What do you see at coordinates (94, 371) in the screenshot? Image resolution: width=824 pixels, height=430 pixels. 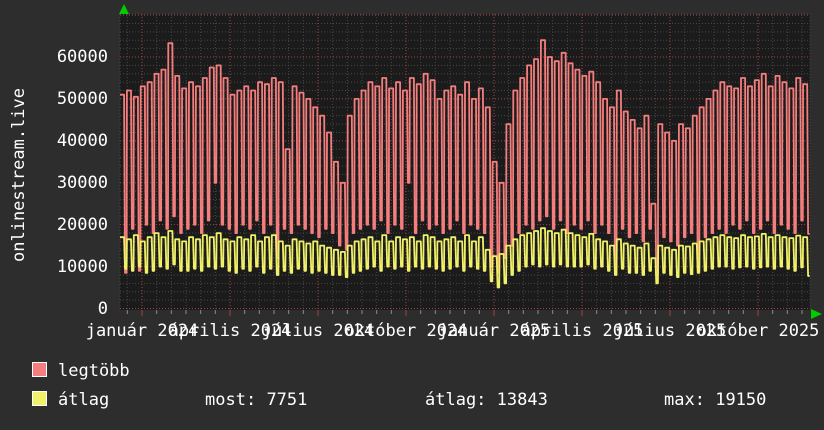 I see `legend-label-legtobb: legtöbb` at bounding box center [94, 371].